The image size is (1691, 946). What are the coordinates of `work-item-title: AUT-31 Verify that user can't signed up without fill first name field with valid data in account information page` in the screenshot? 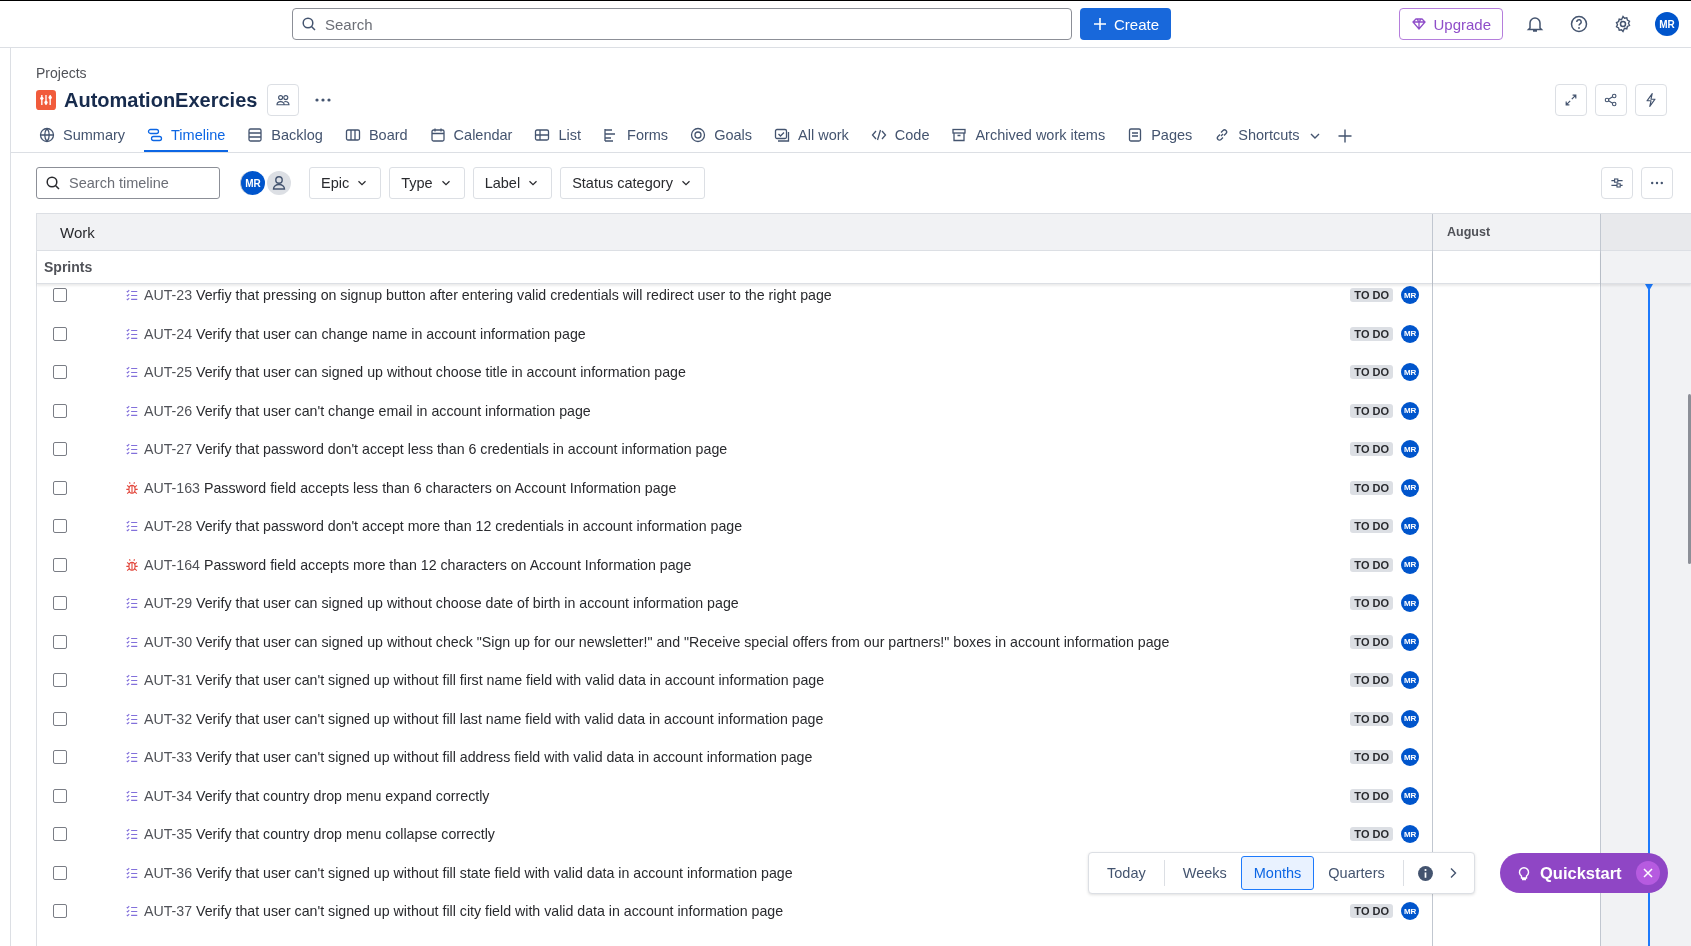 It's located at (484, 680).